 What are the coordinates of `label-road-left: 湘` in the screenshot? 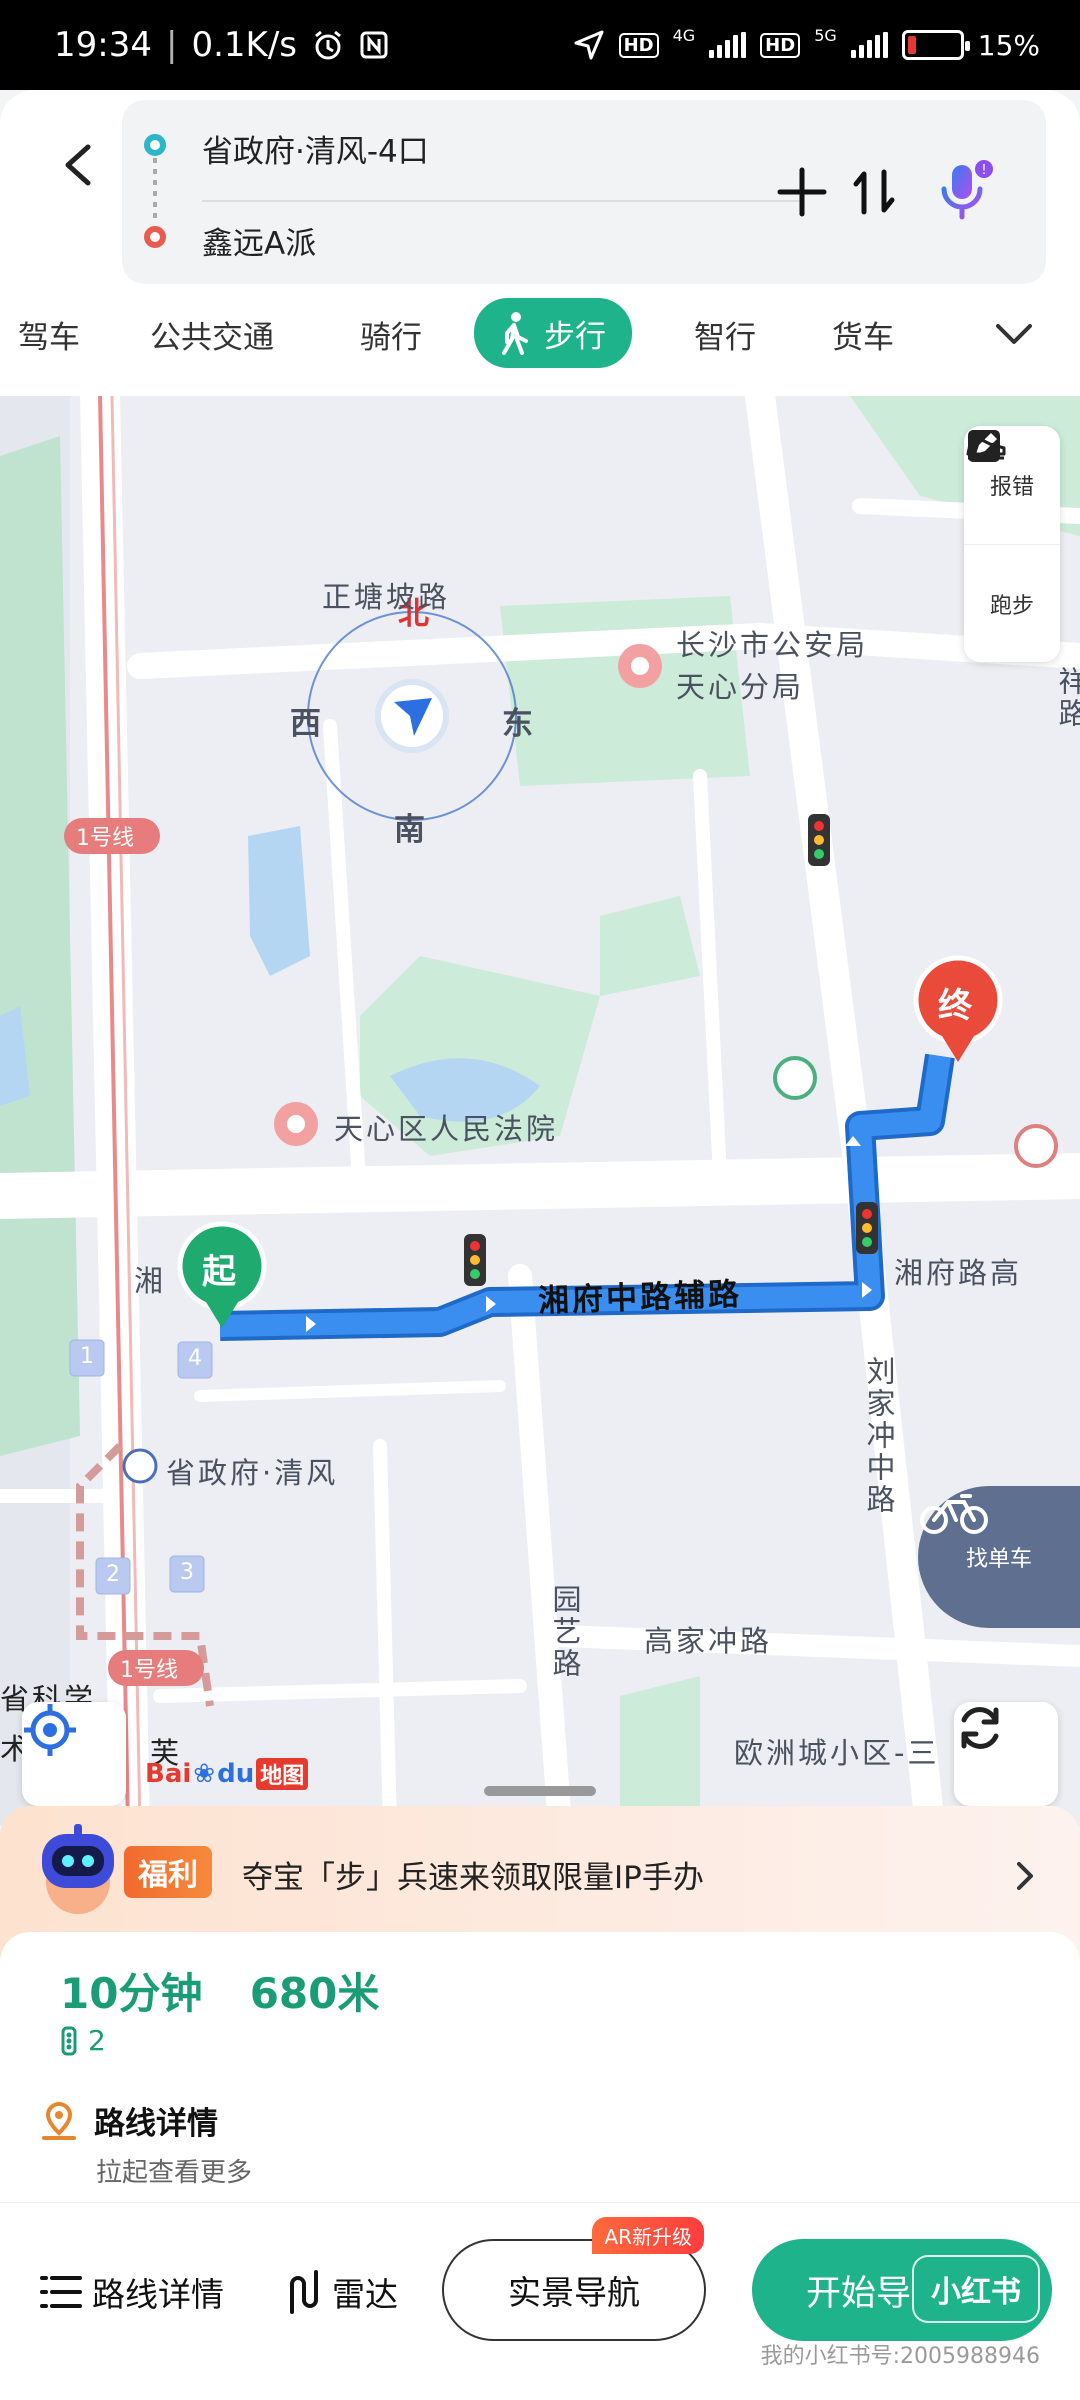 It's located at (150, 1281).